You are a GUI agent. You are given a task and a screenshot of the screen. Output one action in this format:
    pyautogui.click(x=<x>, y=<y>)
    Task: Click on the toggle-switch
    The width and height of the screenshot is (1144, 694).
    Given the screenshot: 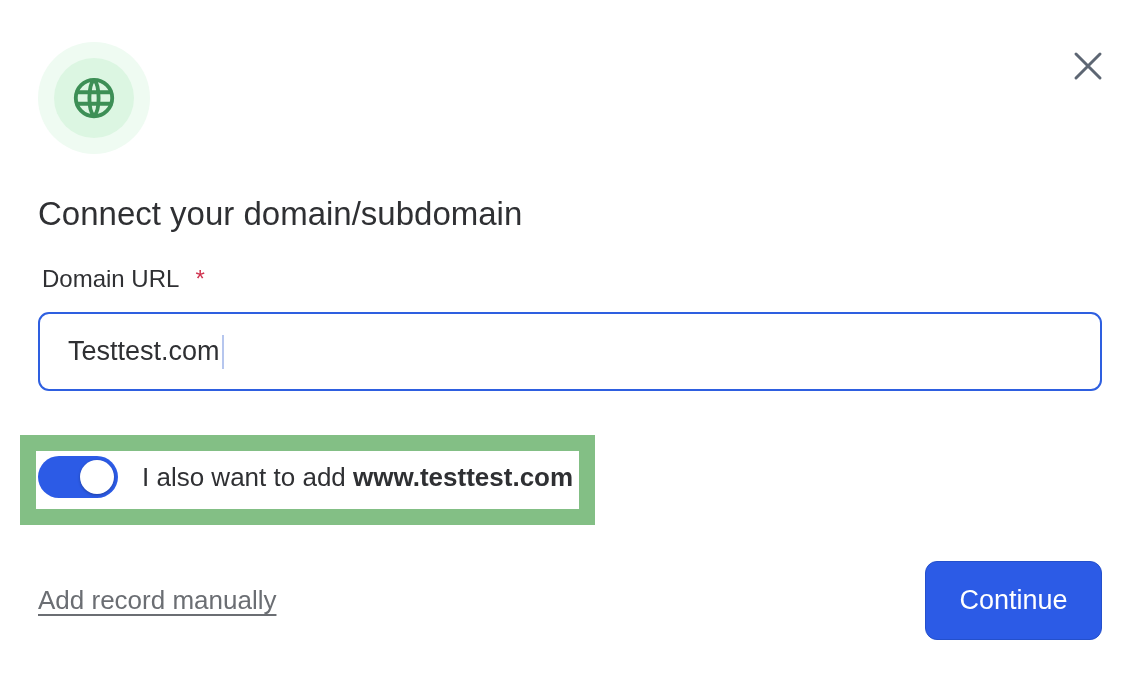 What is the action you would take?
    pyautogui.click(x=78, y=477)
    